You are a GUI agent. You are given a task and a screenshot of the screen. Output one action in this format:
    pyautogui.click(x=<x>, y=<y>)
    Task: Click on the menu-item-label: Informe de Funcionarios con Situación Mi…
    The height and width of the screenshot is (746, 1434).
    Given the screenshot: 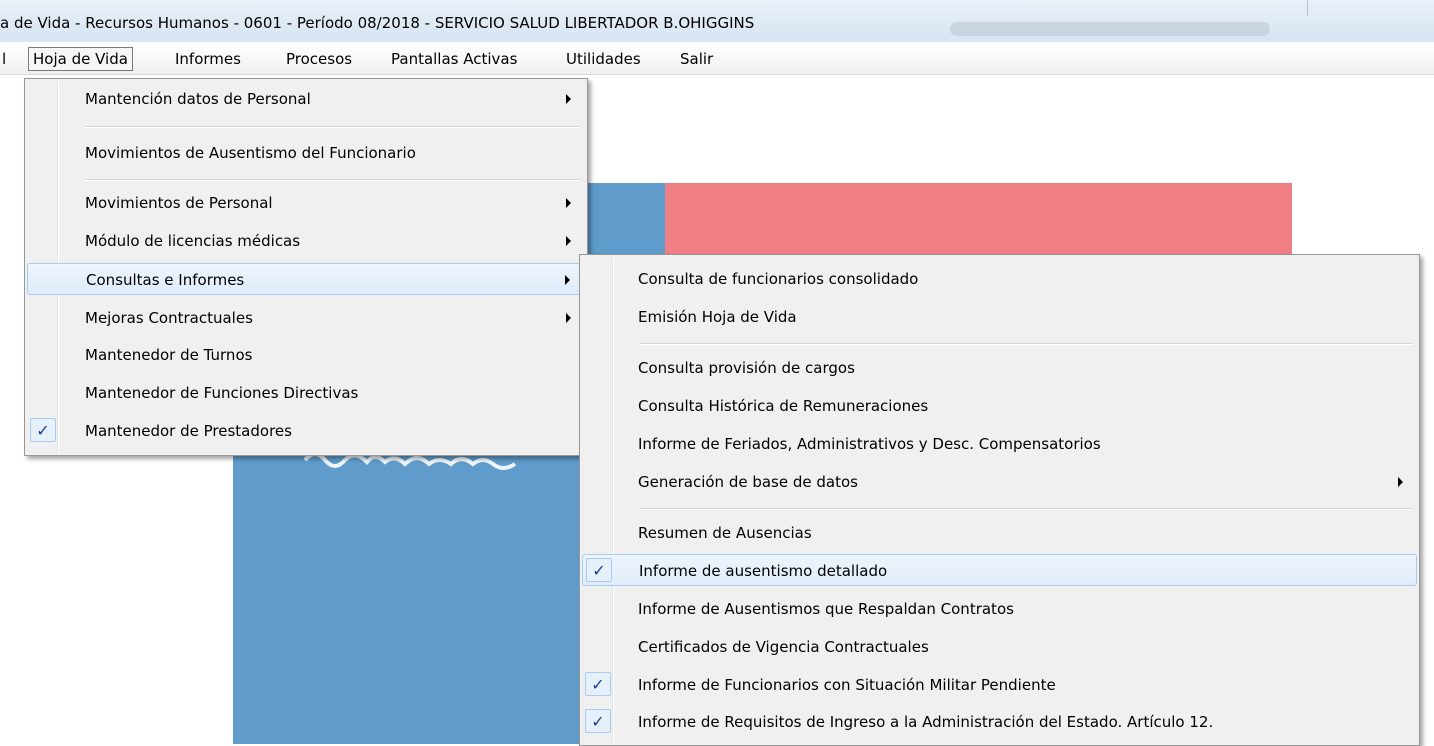 What is the action you would take?
    pyautogui.click(x=847, y=685)
    